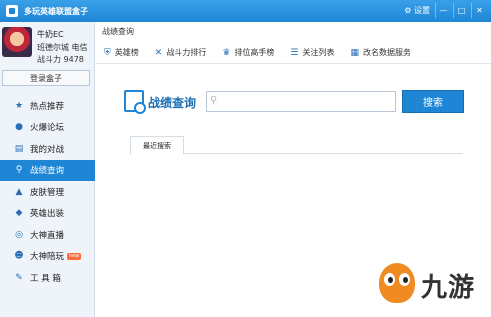 The height and width of the screenshot is (317, 491). I want to click on avatar, so click(17, 42).